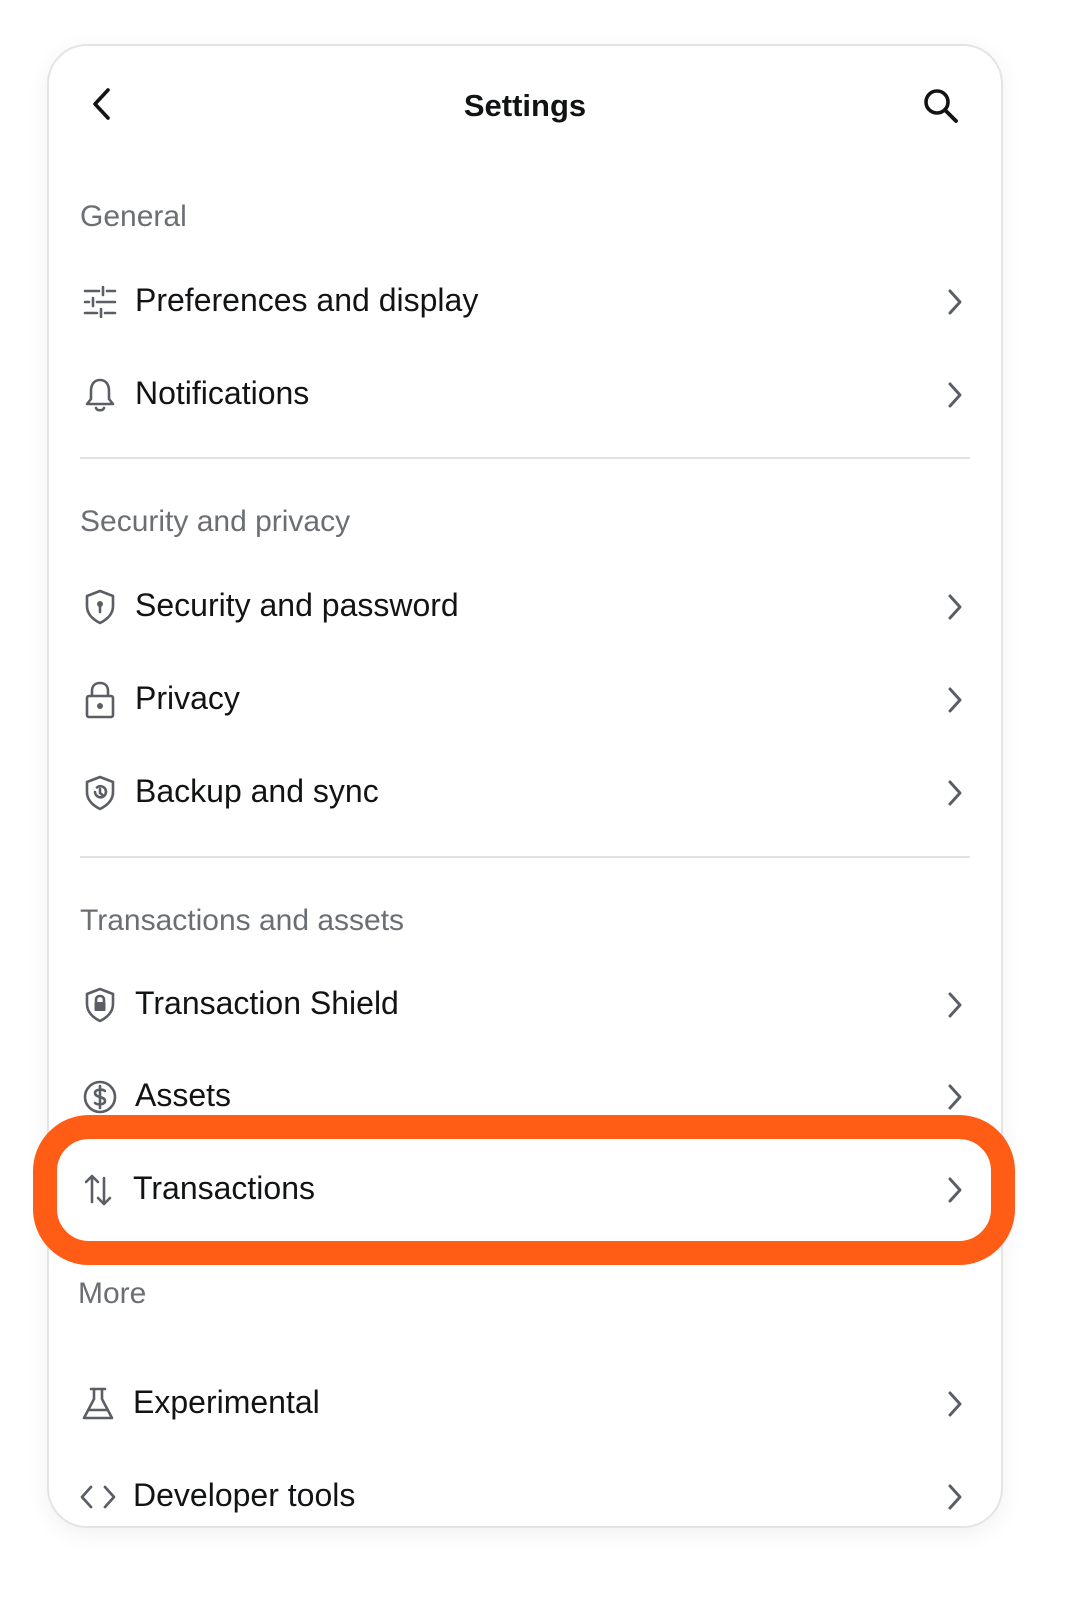  Describe the element at coordinates (297, 605) in the screenshot. I see `settings-item-label: Security and password` at that location.